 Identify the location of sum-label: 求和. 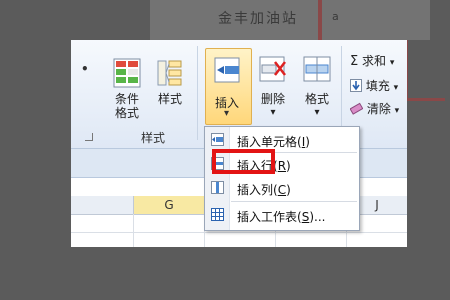
(374, 61).